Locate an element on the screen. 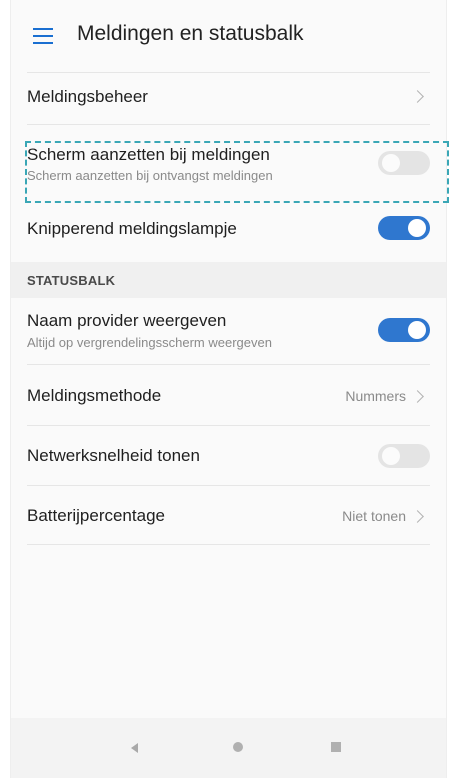  section-label: STATUSBALK is located at coordinates (71, 280).